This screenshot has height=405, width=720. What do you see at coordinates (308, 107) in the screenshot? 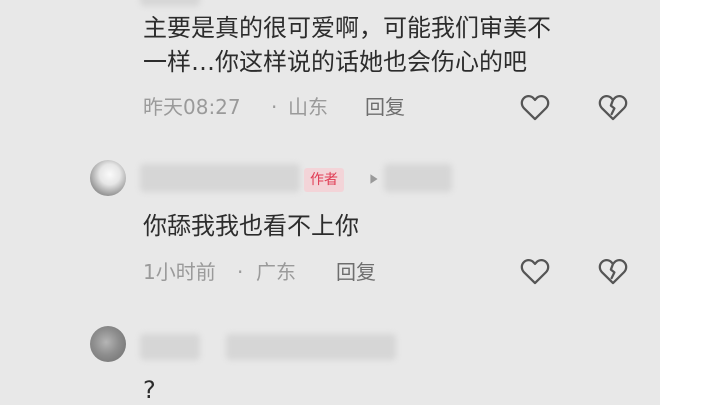
I see `comment-location: 山东` at bounding box center [308, 107].